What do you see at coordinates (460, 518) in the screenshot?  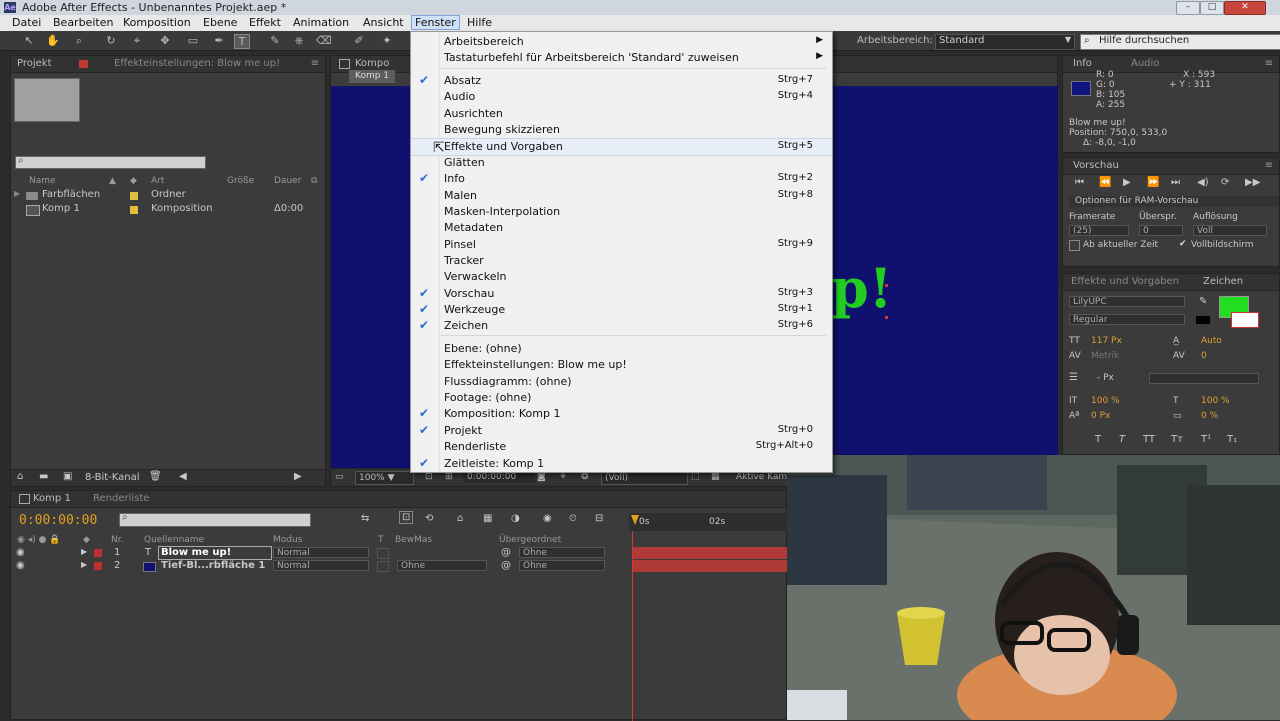 I see `hide-shy-layers-icon: ⌂` at bounding box center [460, 518].